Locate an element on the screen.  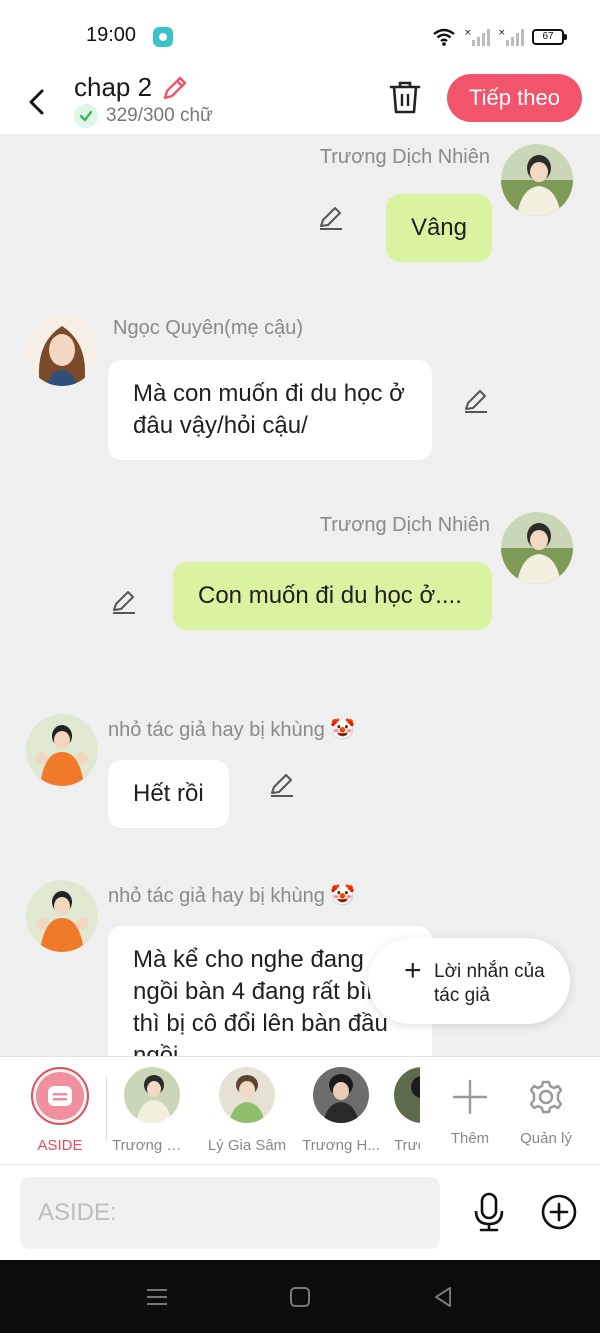
edit-title-pencil-icon is located at coordinates (175, 88).